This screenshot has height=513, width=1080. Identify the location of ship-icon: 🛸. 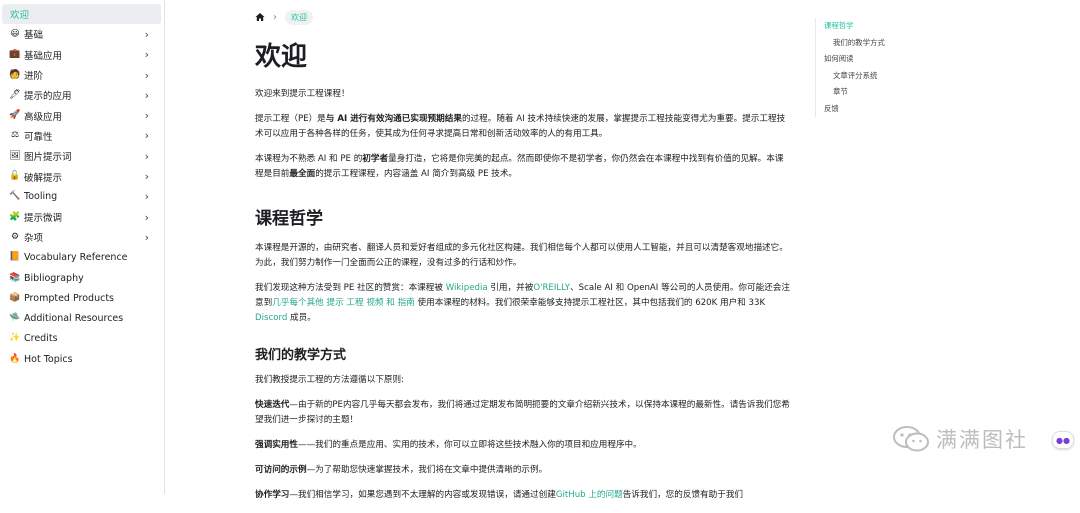
(15, 318).